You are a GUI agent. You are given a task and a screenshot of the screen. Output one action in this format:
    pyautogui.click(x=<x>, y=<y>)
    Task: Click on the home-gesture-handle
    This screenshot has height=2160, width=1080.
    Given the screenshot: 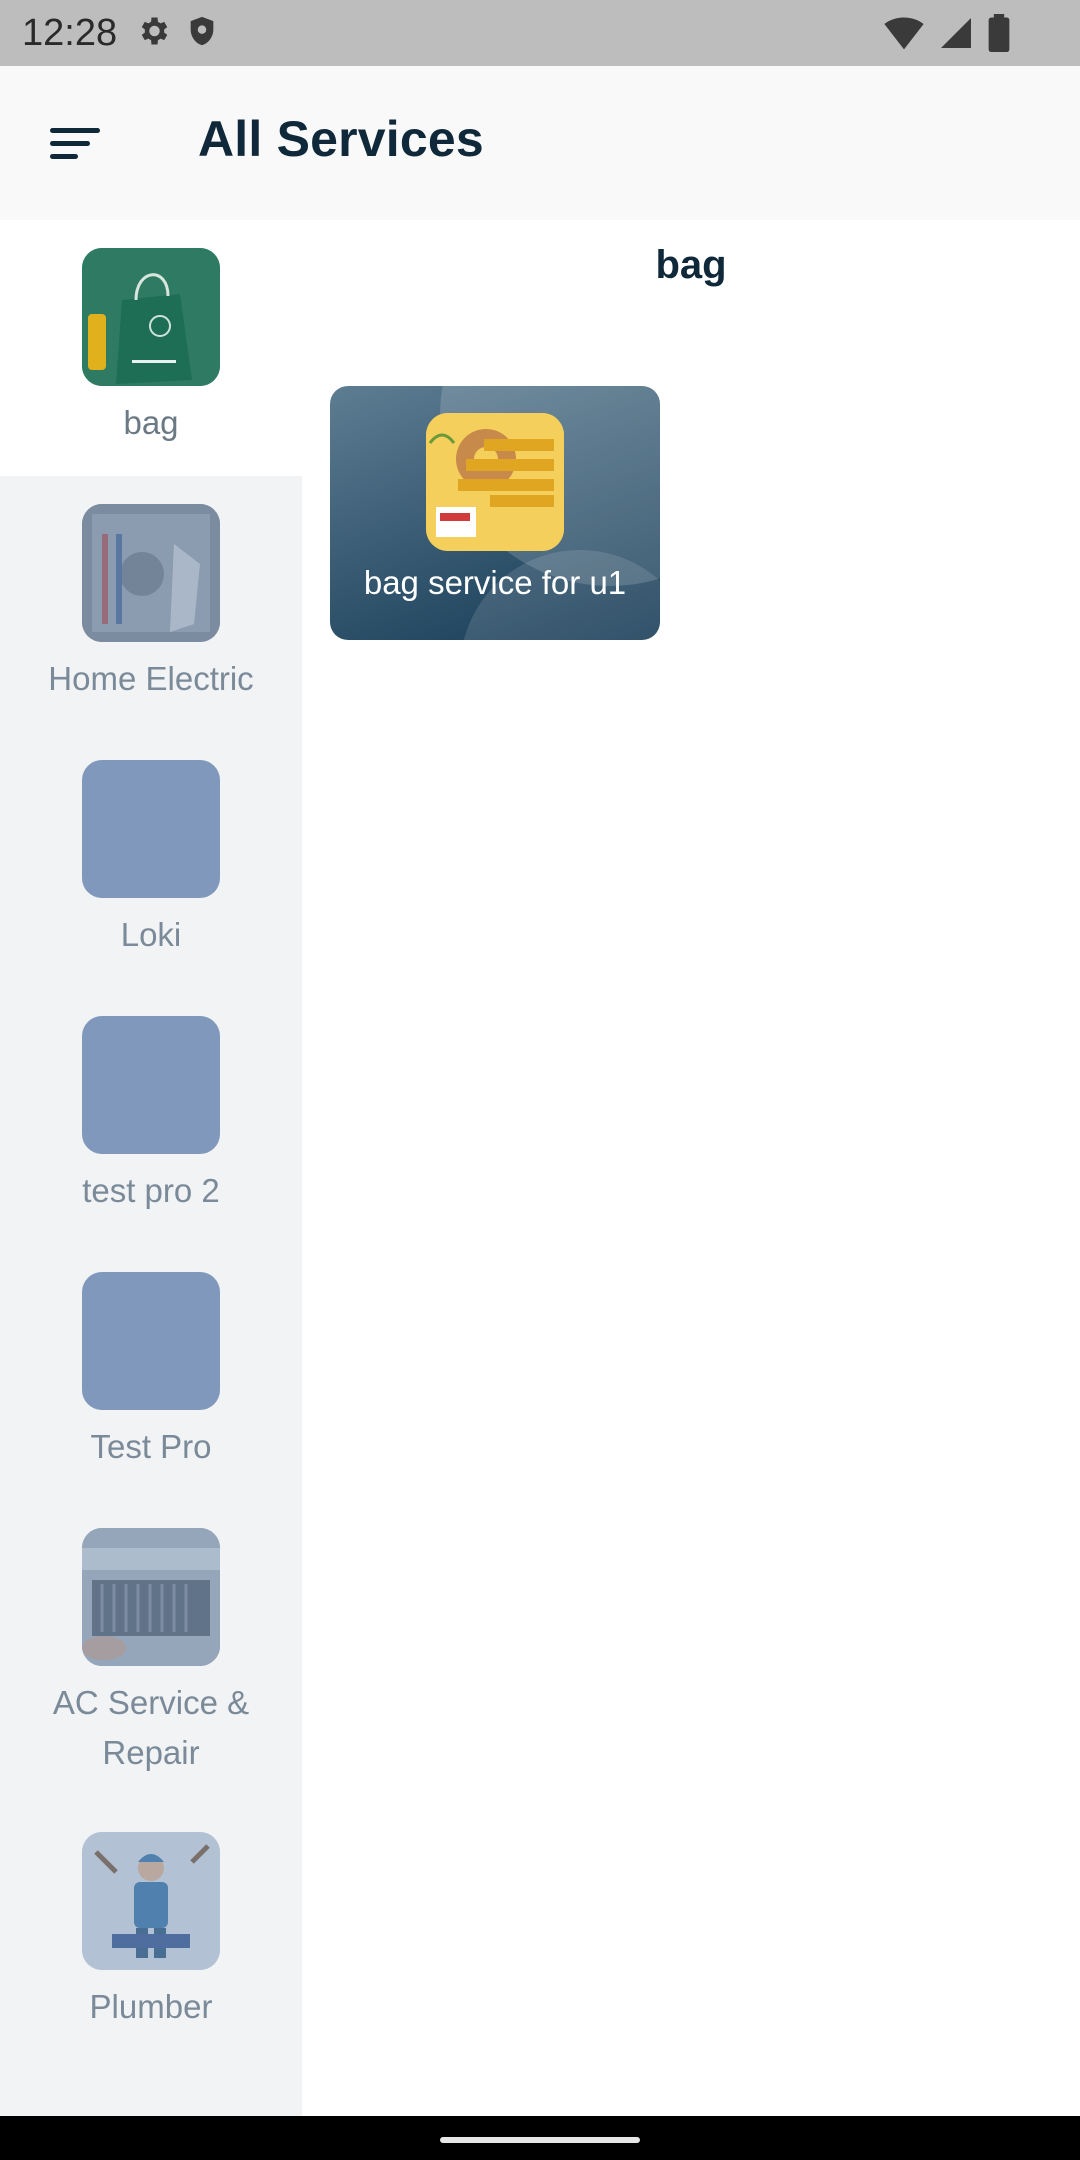 What is the action you would take?
    pyautogui.click(x=540, y=2140)
    